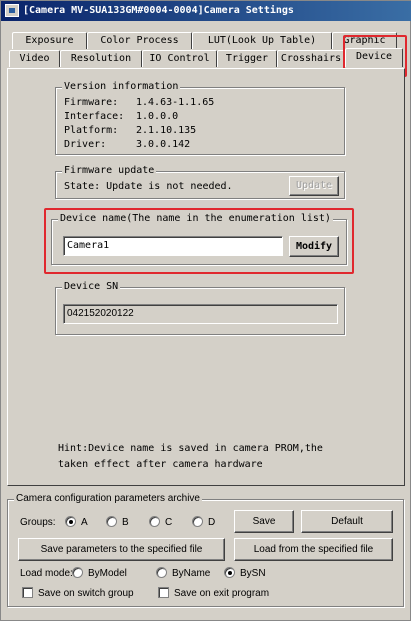 Image resolution: width=411 pixels, height=621 pixels. I want to click on save-button: Save, so click(264, 521).